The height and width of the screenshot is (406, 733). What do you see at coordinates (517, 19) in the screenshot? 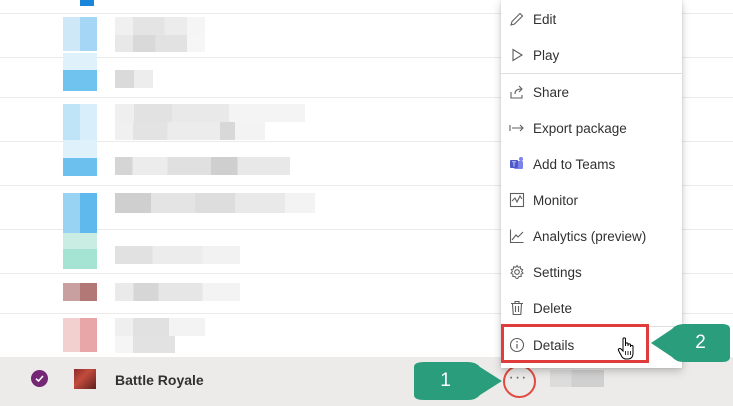
I see `pencil-icon` at bounding box center [517, 19].